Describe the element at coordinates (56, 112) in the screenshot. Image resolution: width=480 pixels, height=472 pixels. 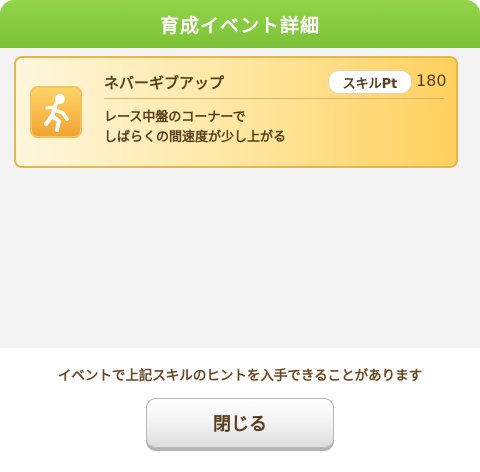
I see `running-figure-icon` at that location.